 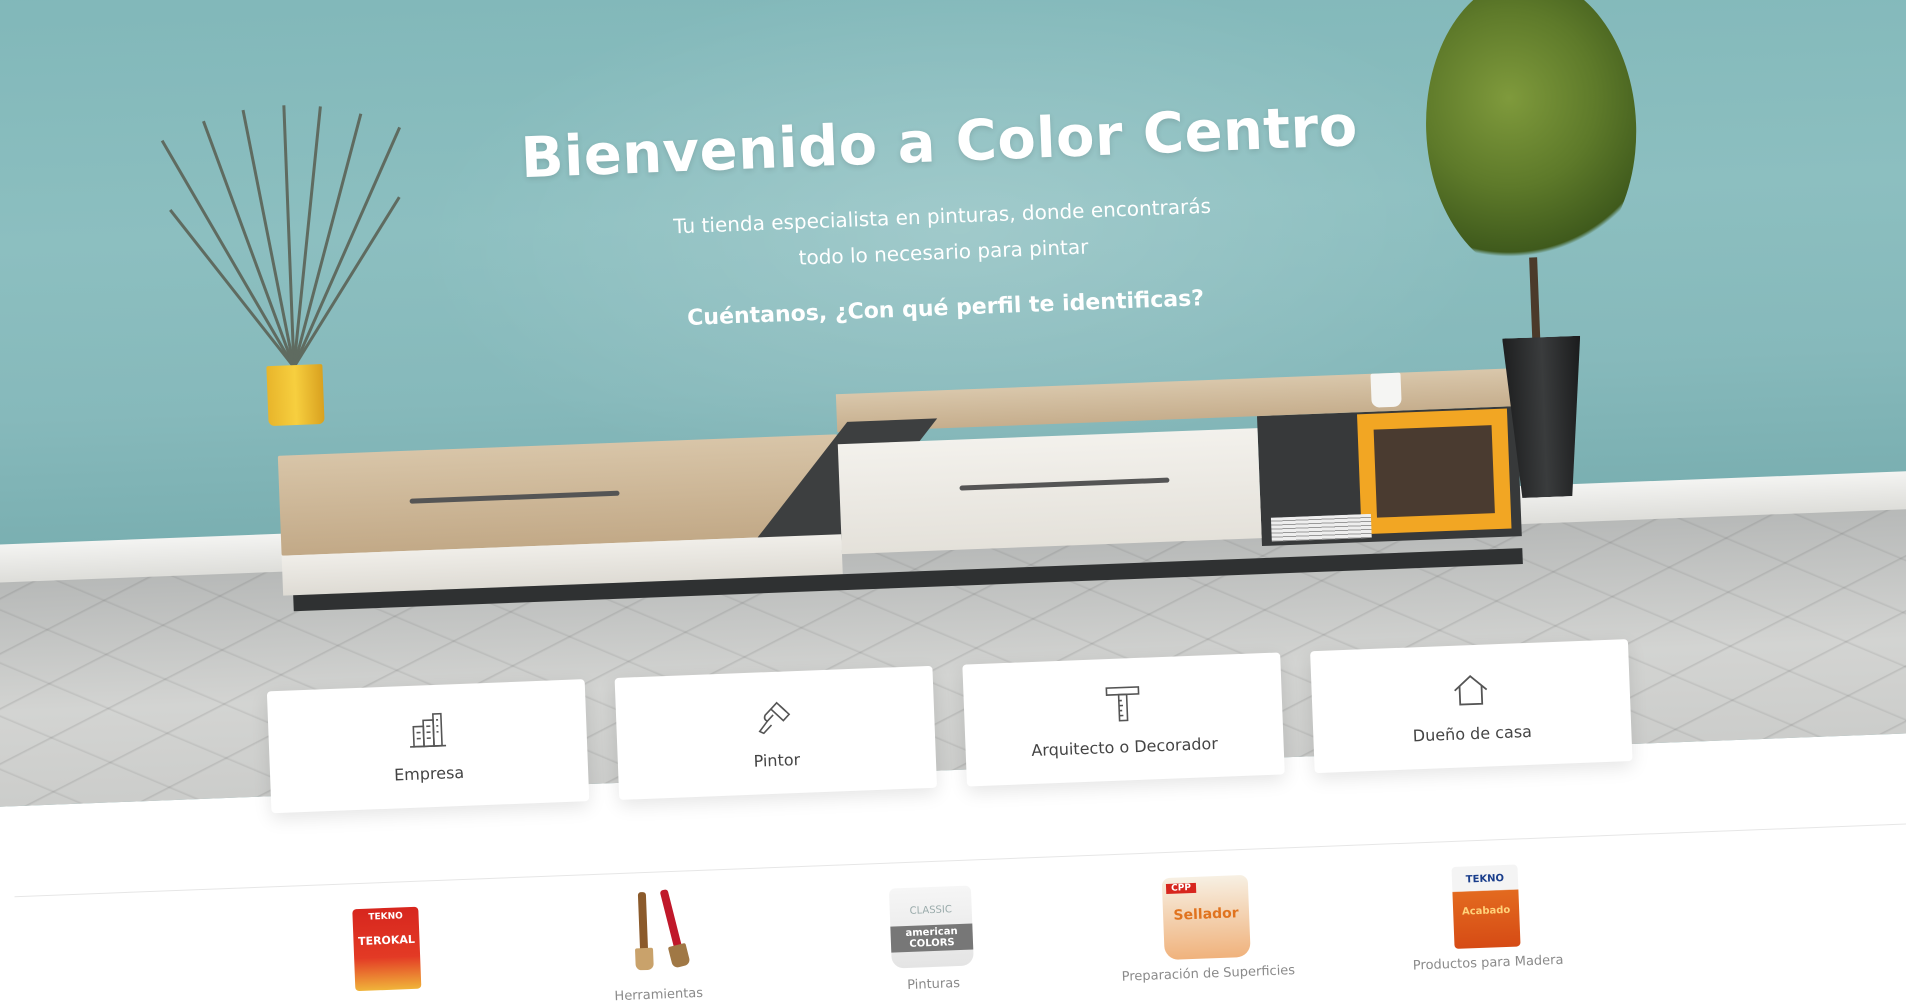 I want to click on product-preparacion: CPP Sellador Preparación de Superficies, so click(x=1206, y=934).